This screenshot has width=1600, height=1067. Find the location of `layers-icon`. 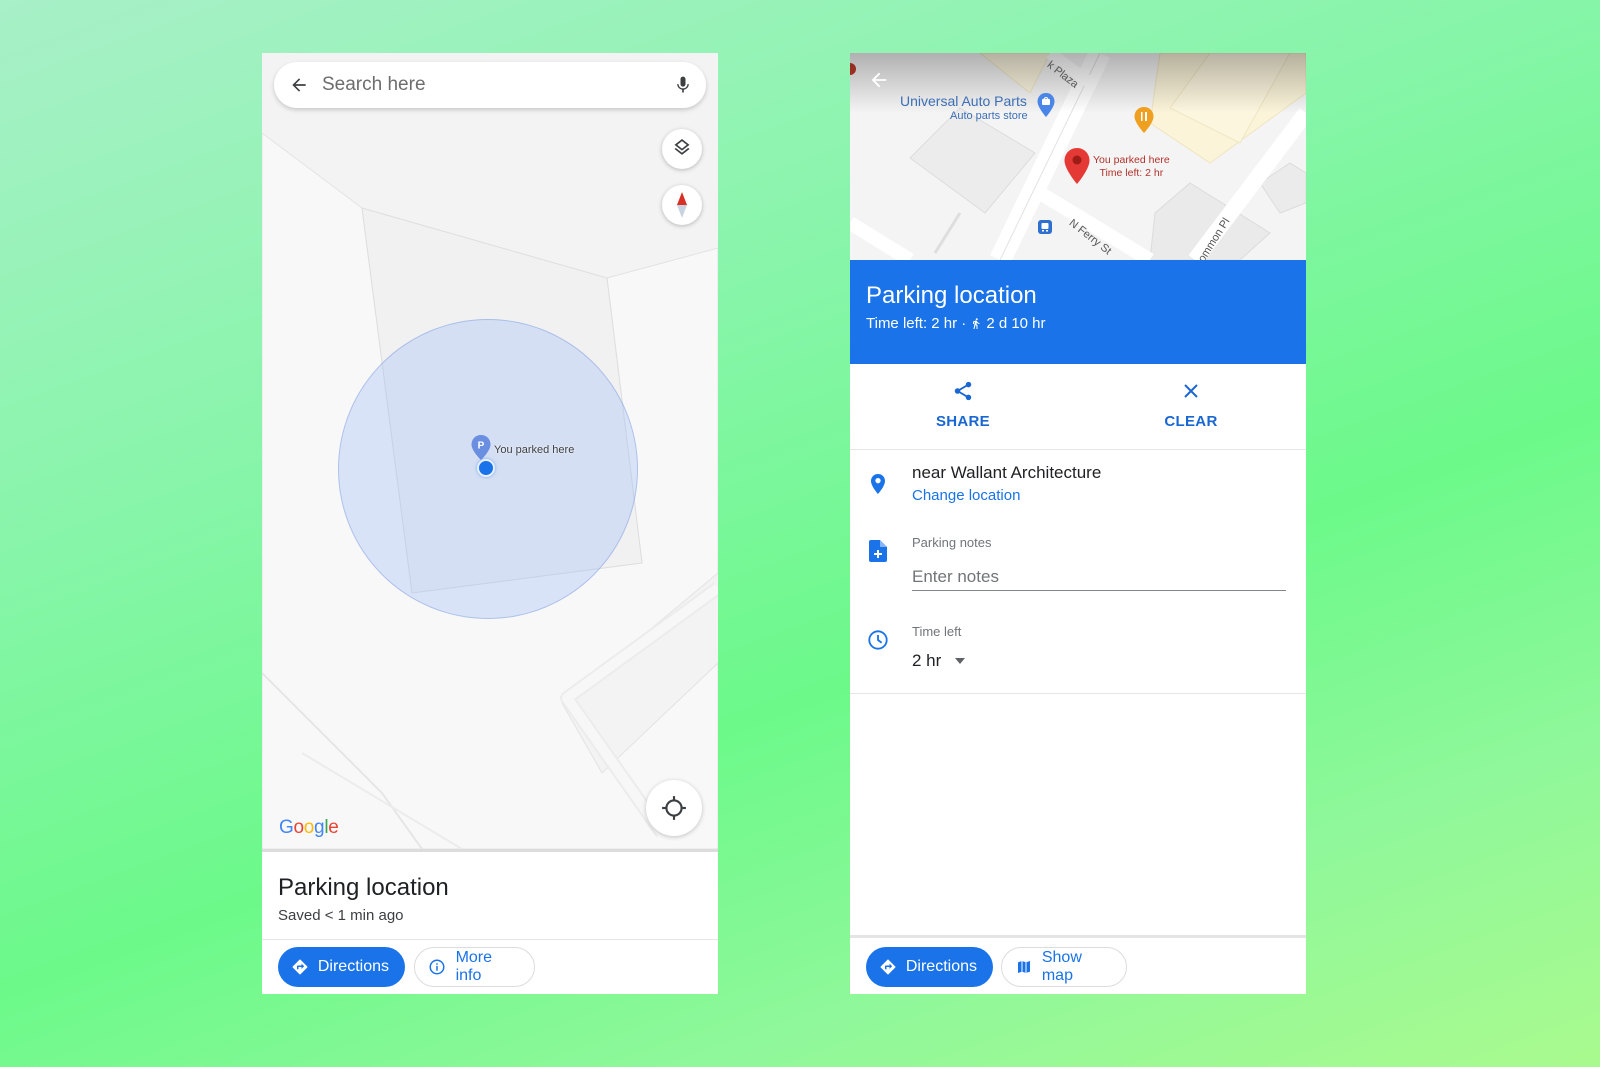

layers-icon is located at coordinates (682, 147).